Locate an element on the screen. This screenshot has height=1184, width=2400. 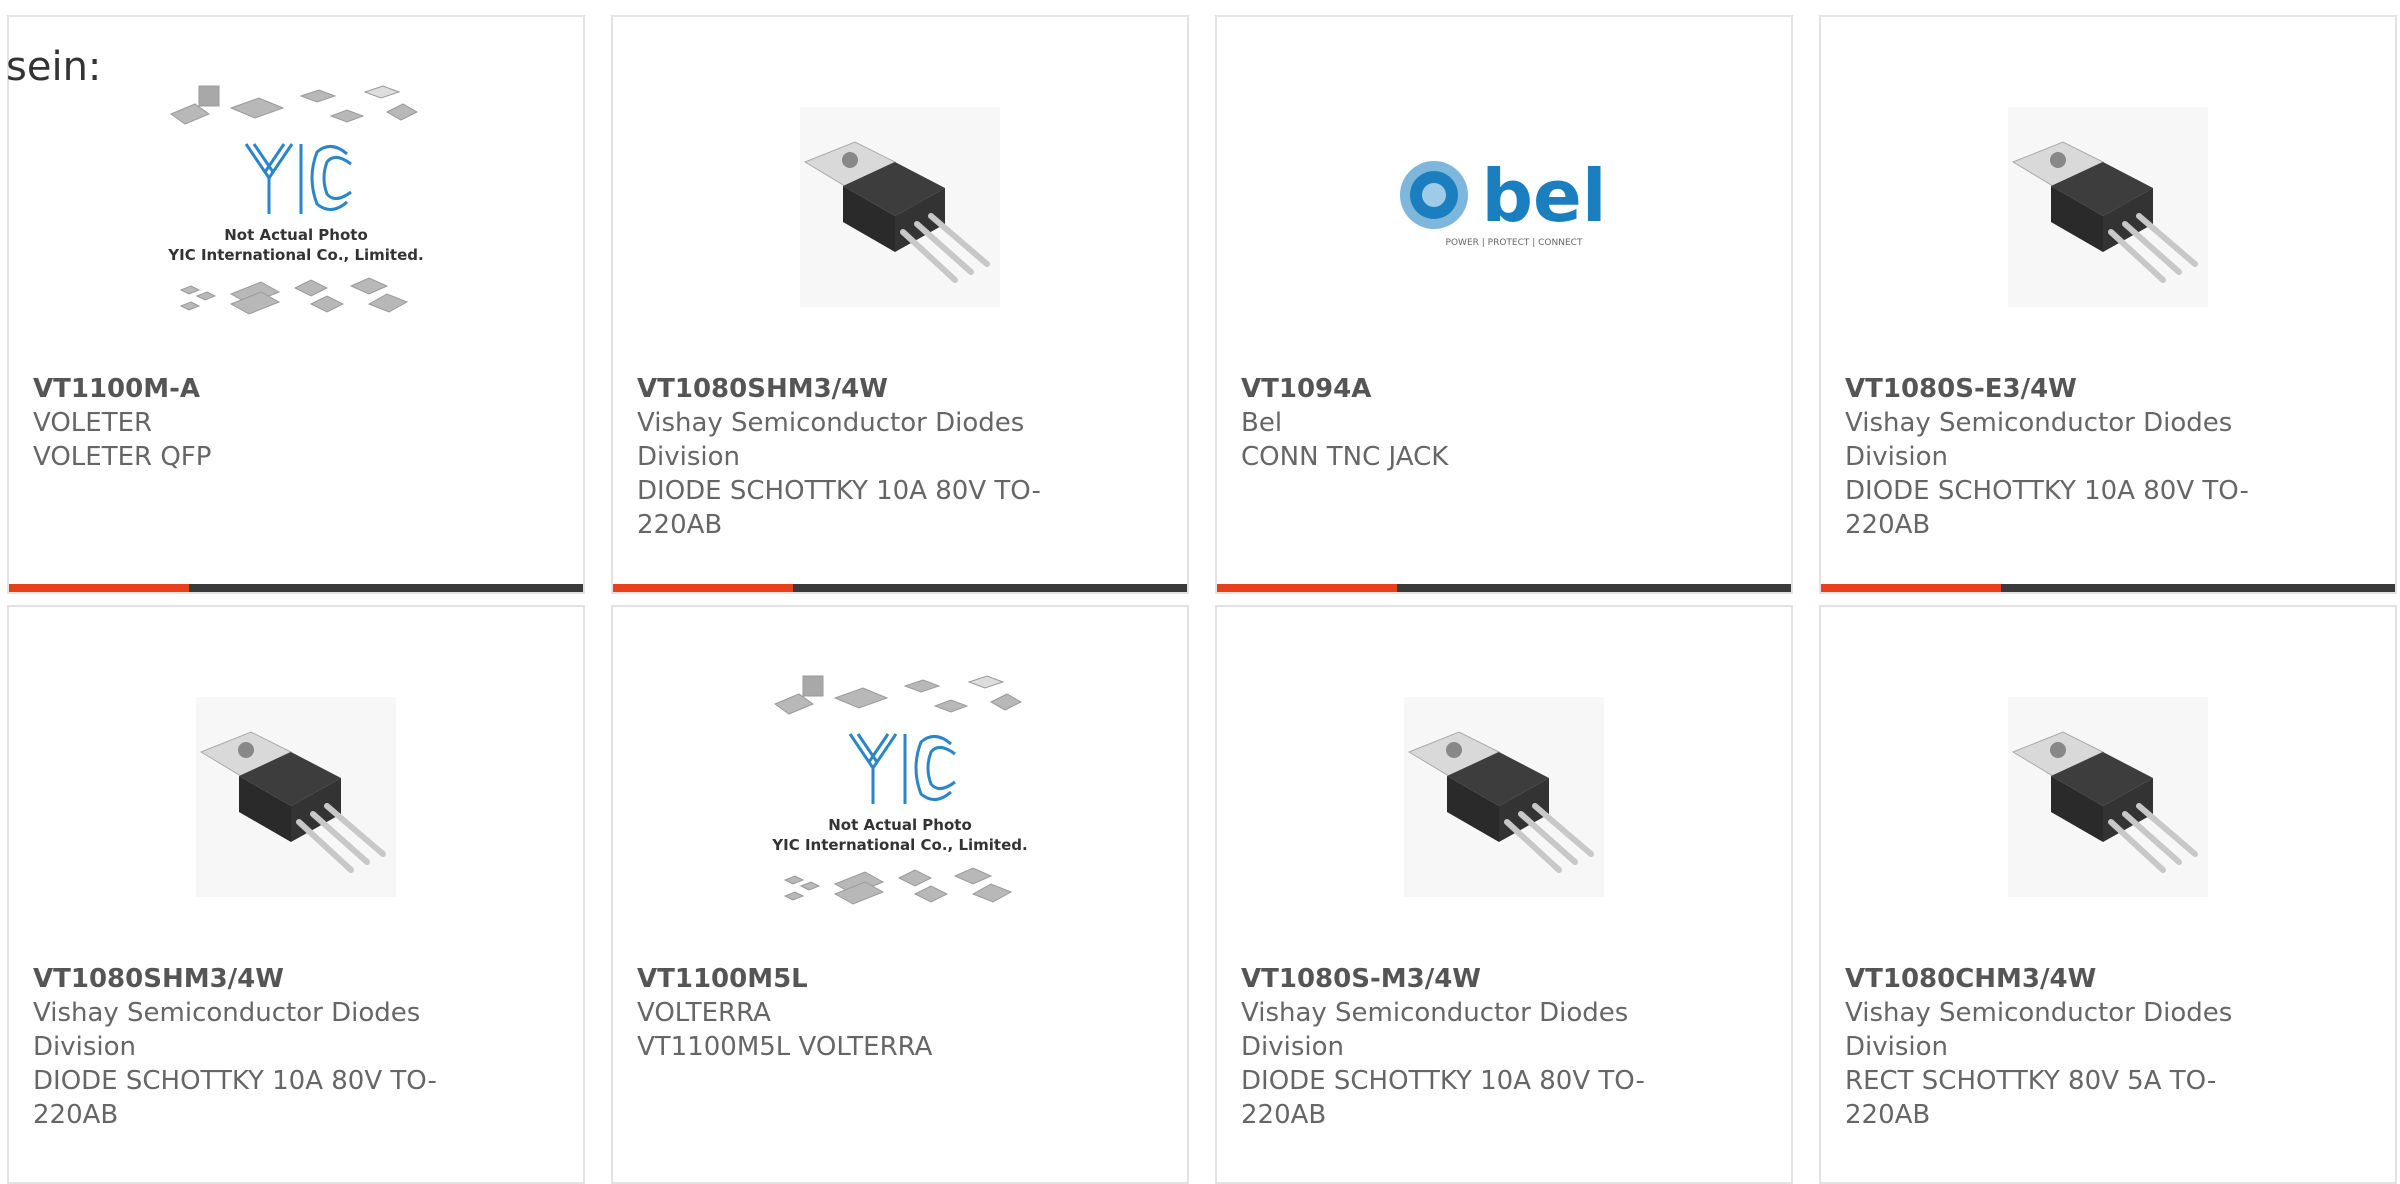
bel-logo-text: bel is located at coordinates (1543, 196).